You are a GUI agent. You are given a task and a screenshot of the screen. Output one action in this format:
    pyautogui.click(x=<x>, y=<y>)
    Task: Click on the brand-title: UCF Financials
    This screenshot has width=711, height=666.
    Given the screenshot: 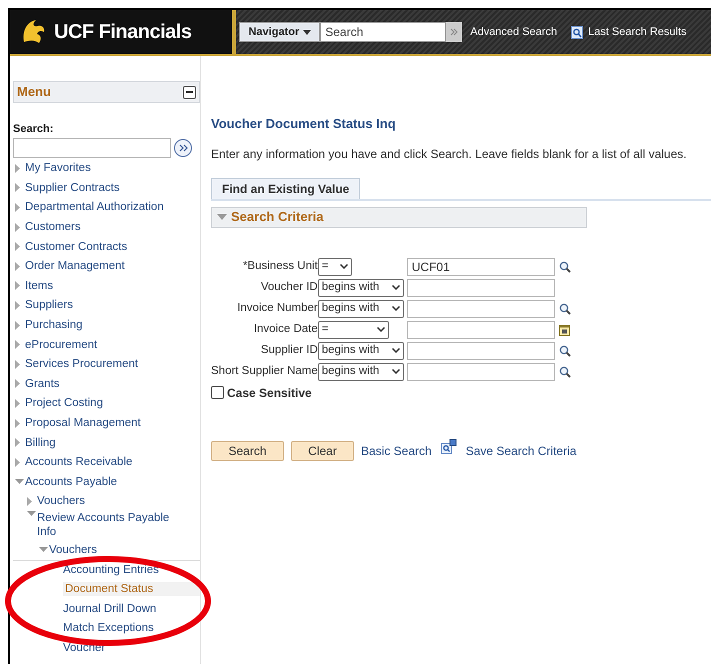 What is the action you would take?
    pyautogui.click(x=123, y=32)
    